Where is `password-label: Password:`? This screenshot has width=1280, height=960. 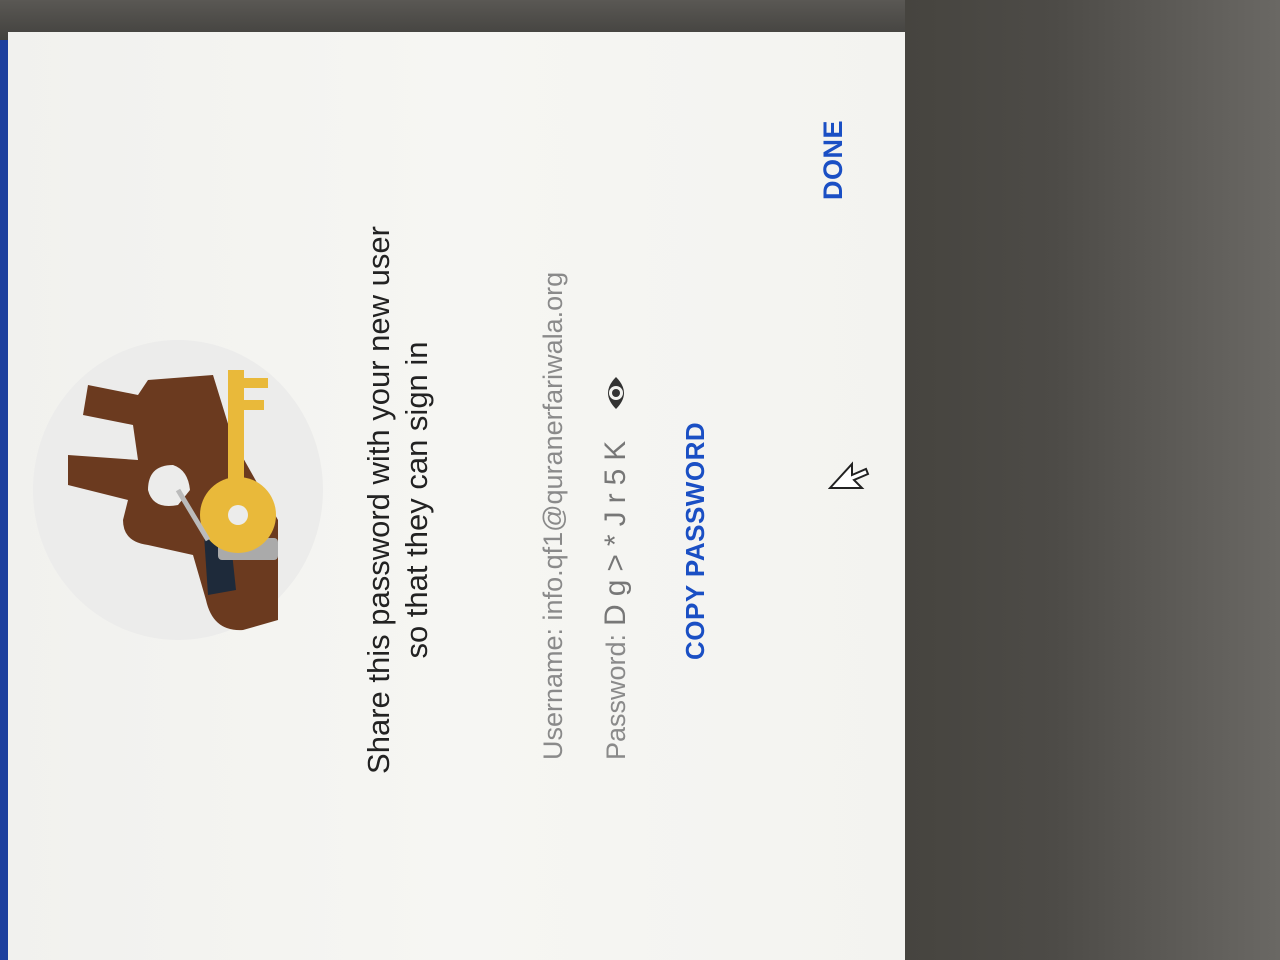
password-label: Password: is located at coordinates (615, 696).